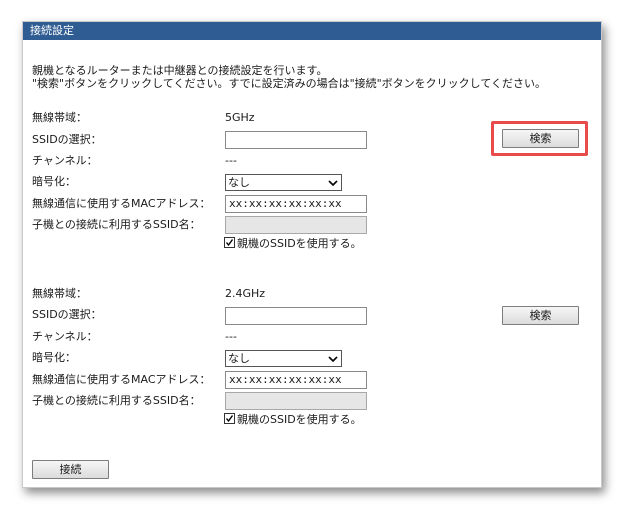  I want to click on child-ssid-input-5ghz, so click(296, 225).